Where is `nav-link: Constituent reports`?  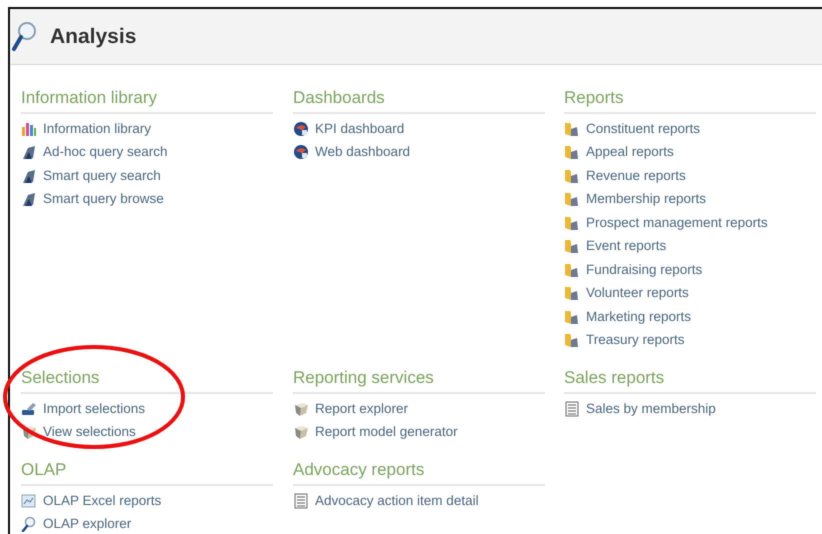
nav-link: Constituent reports is located at coordinates (643, 128).